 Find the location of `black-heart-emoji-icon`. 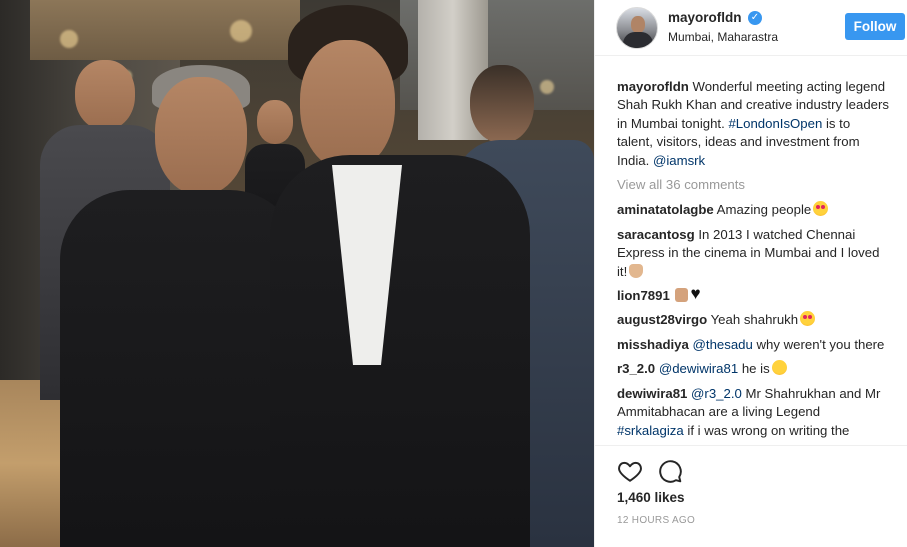

black-heart-emoji-icon is located at coordinates (697, 294).